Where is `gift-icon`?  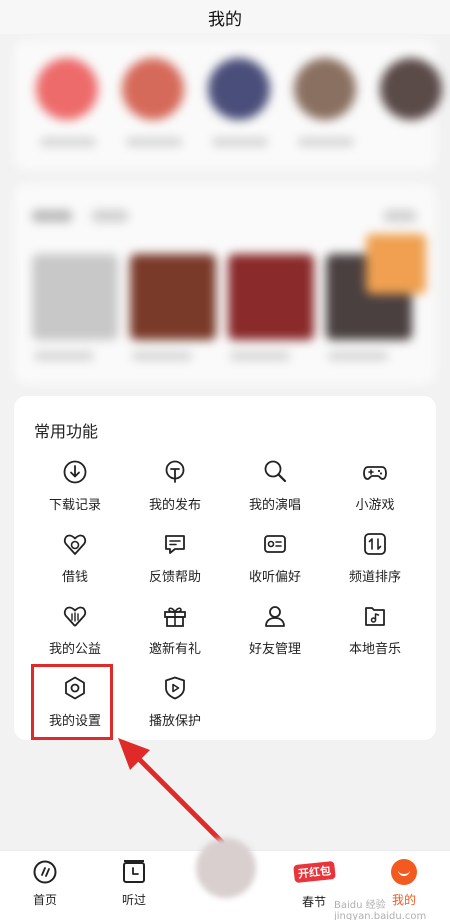 gift-icon is located at coordinates (175, 617).